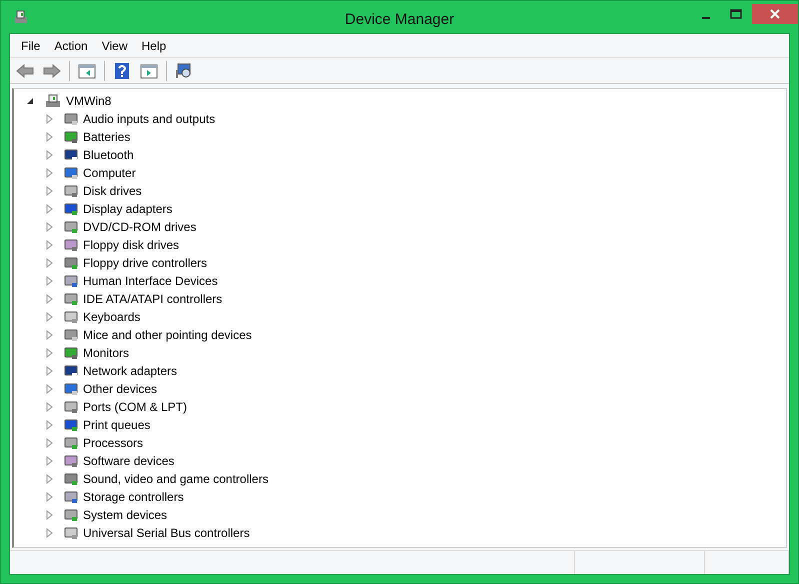 The image size is (799, 584). Describe the element at coordinates (21, 17) in the screenshot. I see `device-manager-icon` at that location.